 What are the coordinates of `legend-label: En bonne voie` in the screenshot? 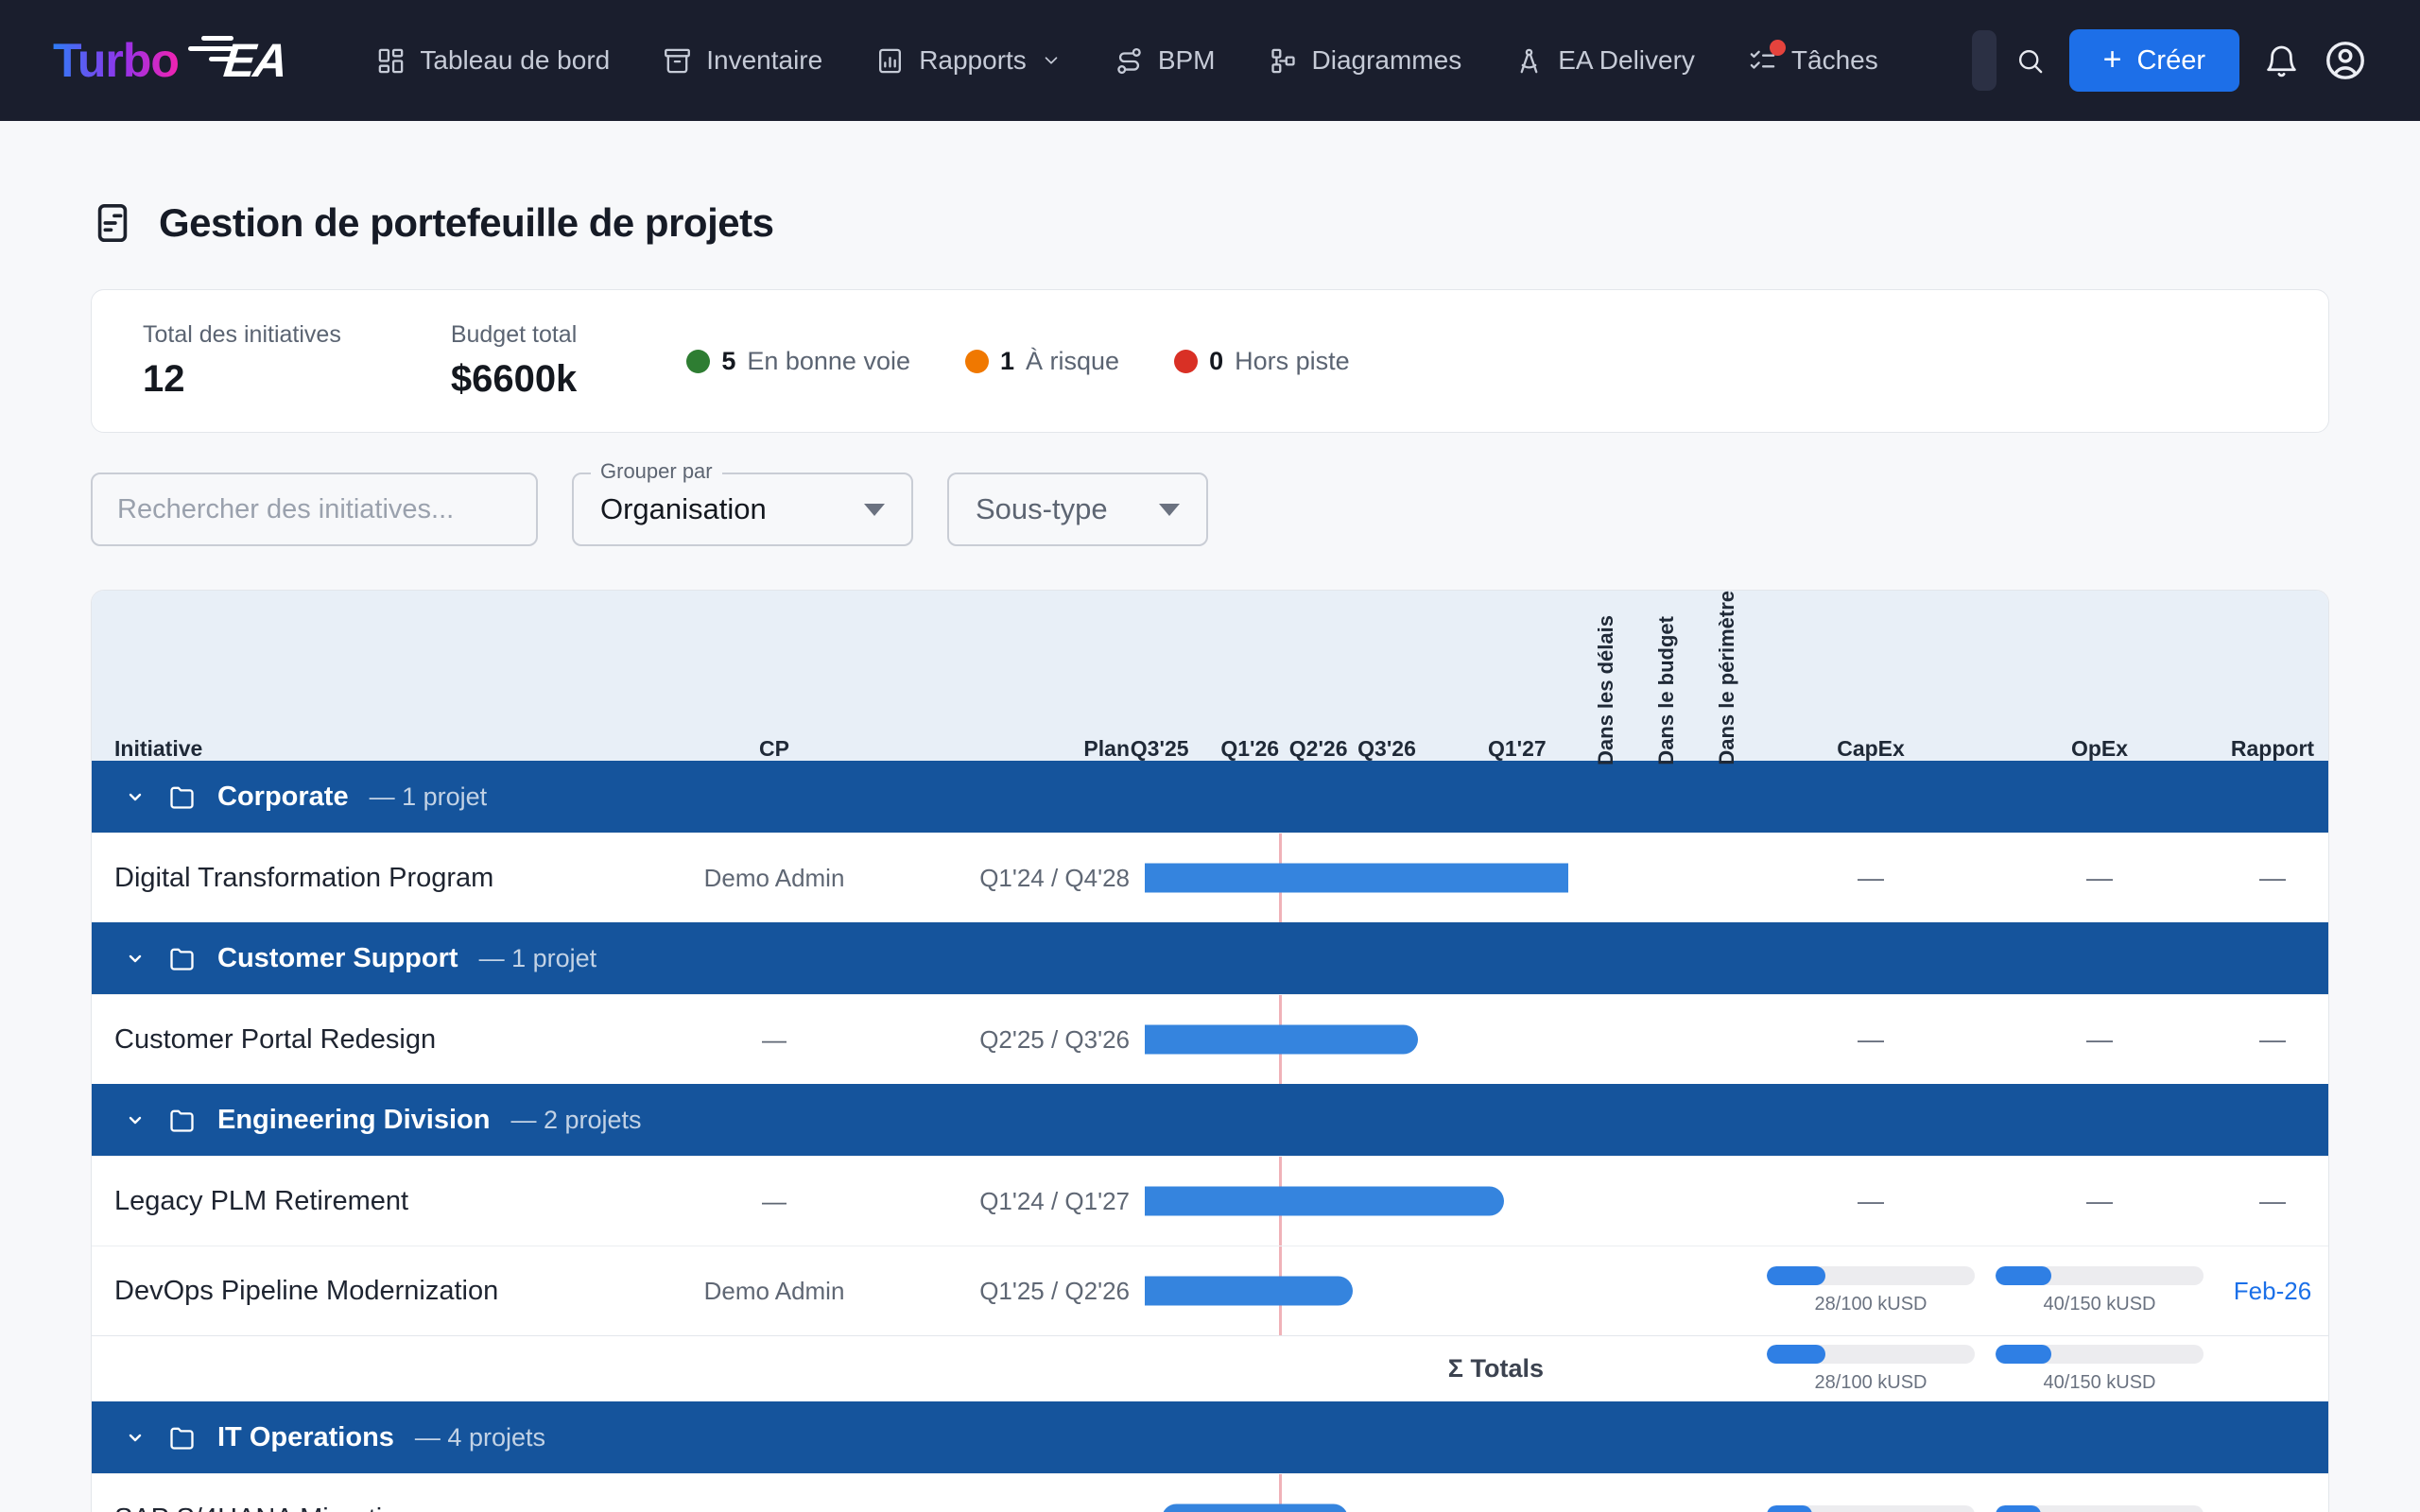 It's located at (828, 360).